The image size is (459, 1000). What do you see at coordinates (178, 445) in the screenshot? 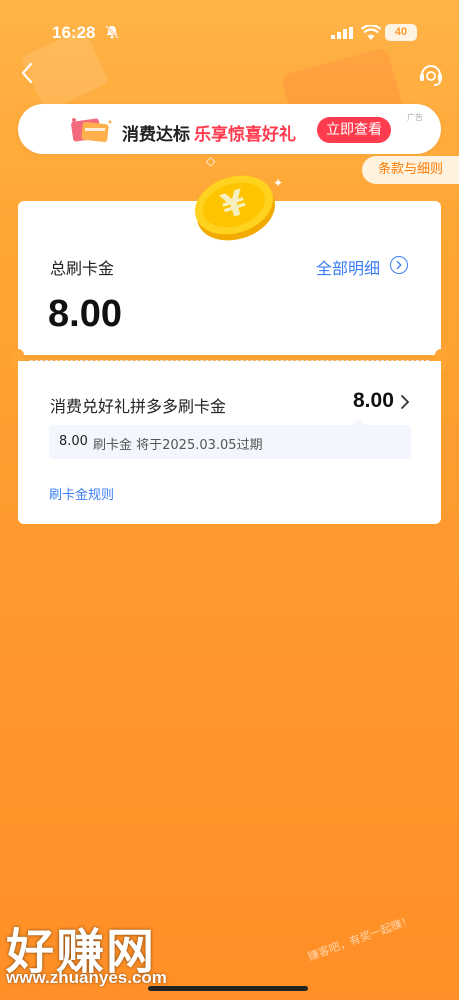
I see `expiry-text: 刷卡金 将于2025.03.05过期` at bounding box center [178, 445].